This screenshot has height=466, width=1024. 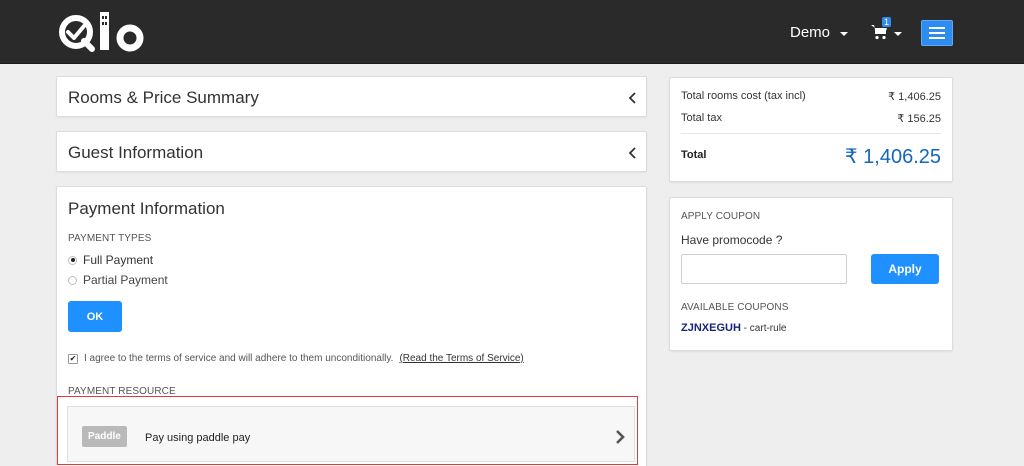 I want to click on divider, so click(x=811, y=133).